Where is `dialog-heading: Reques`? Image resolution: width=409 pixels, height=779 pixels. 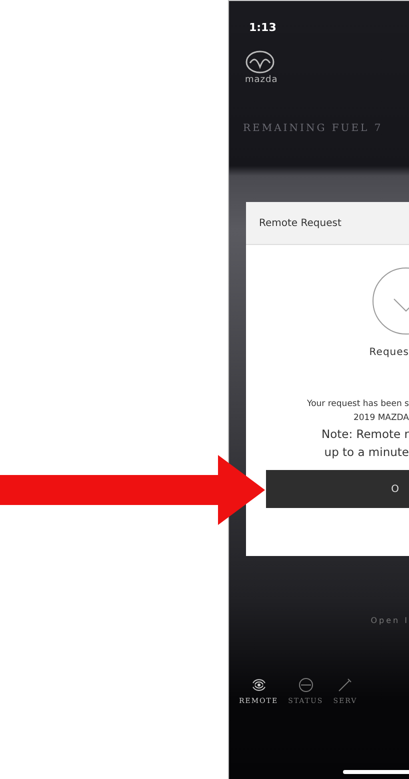
dialog-heading: Reques is located at coordinates (389, 352).